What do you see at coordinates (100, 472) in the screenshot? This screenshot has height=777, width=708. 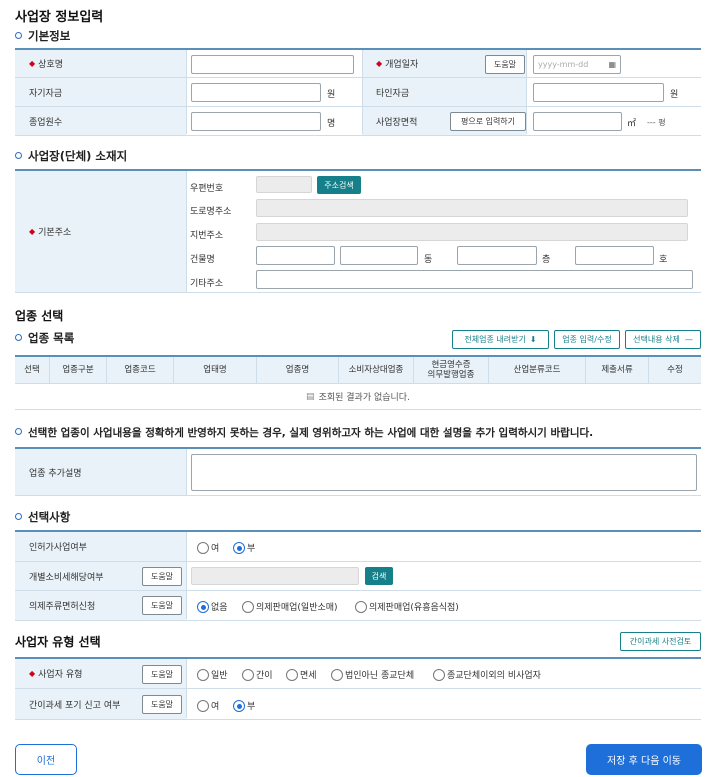 I see `extra-desc-label: 업종 추가설명` at bounding box center [100, 472].